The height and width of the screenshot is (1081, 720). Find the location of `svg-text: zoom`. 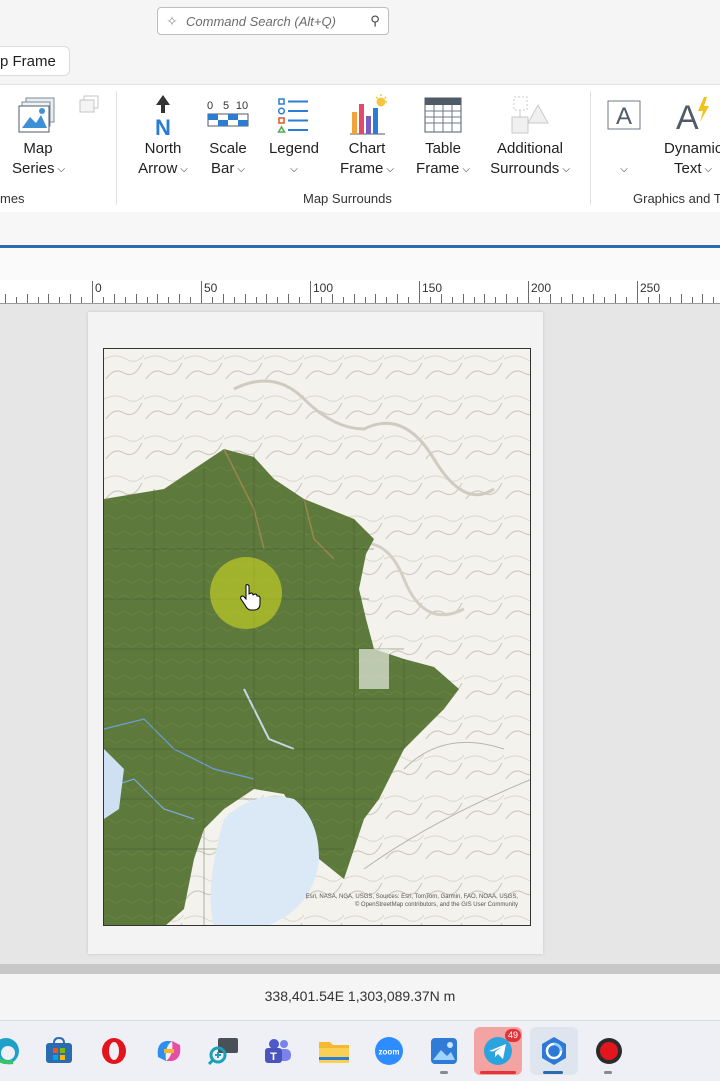

svg-text: zoom is located at coordinates (389, 1052).